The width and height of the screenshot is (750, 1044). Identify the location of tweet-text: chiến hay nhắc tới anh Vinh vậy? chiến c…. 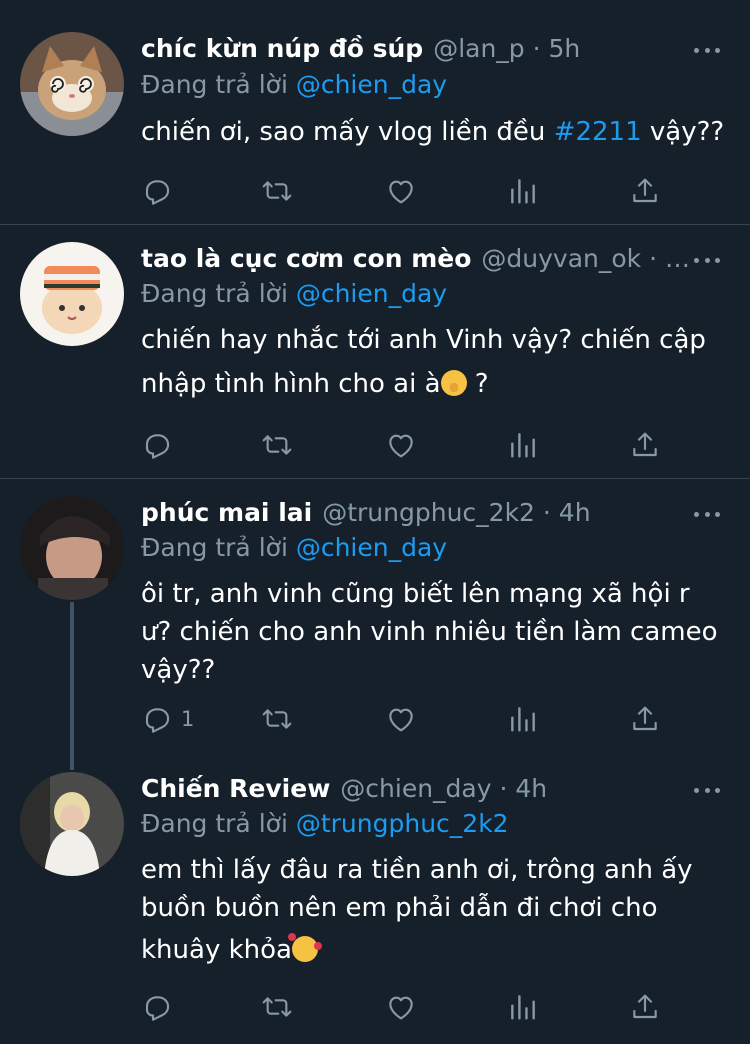
(436, 362).